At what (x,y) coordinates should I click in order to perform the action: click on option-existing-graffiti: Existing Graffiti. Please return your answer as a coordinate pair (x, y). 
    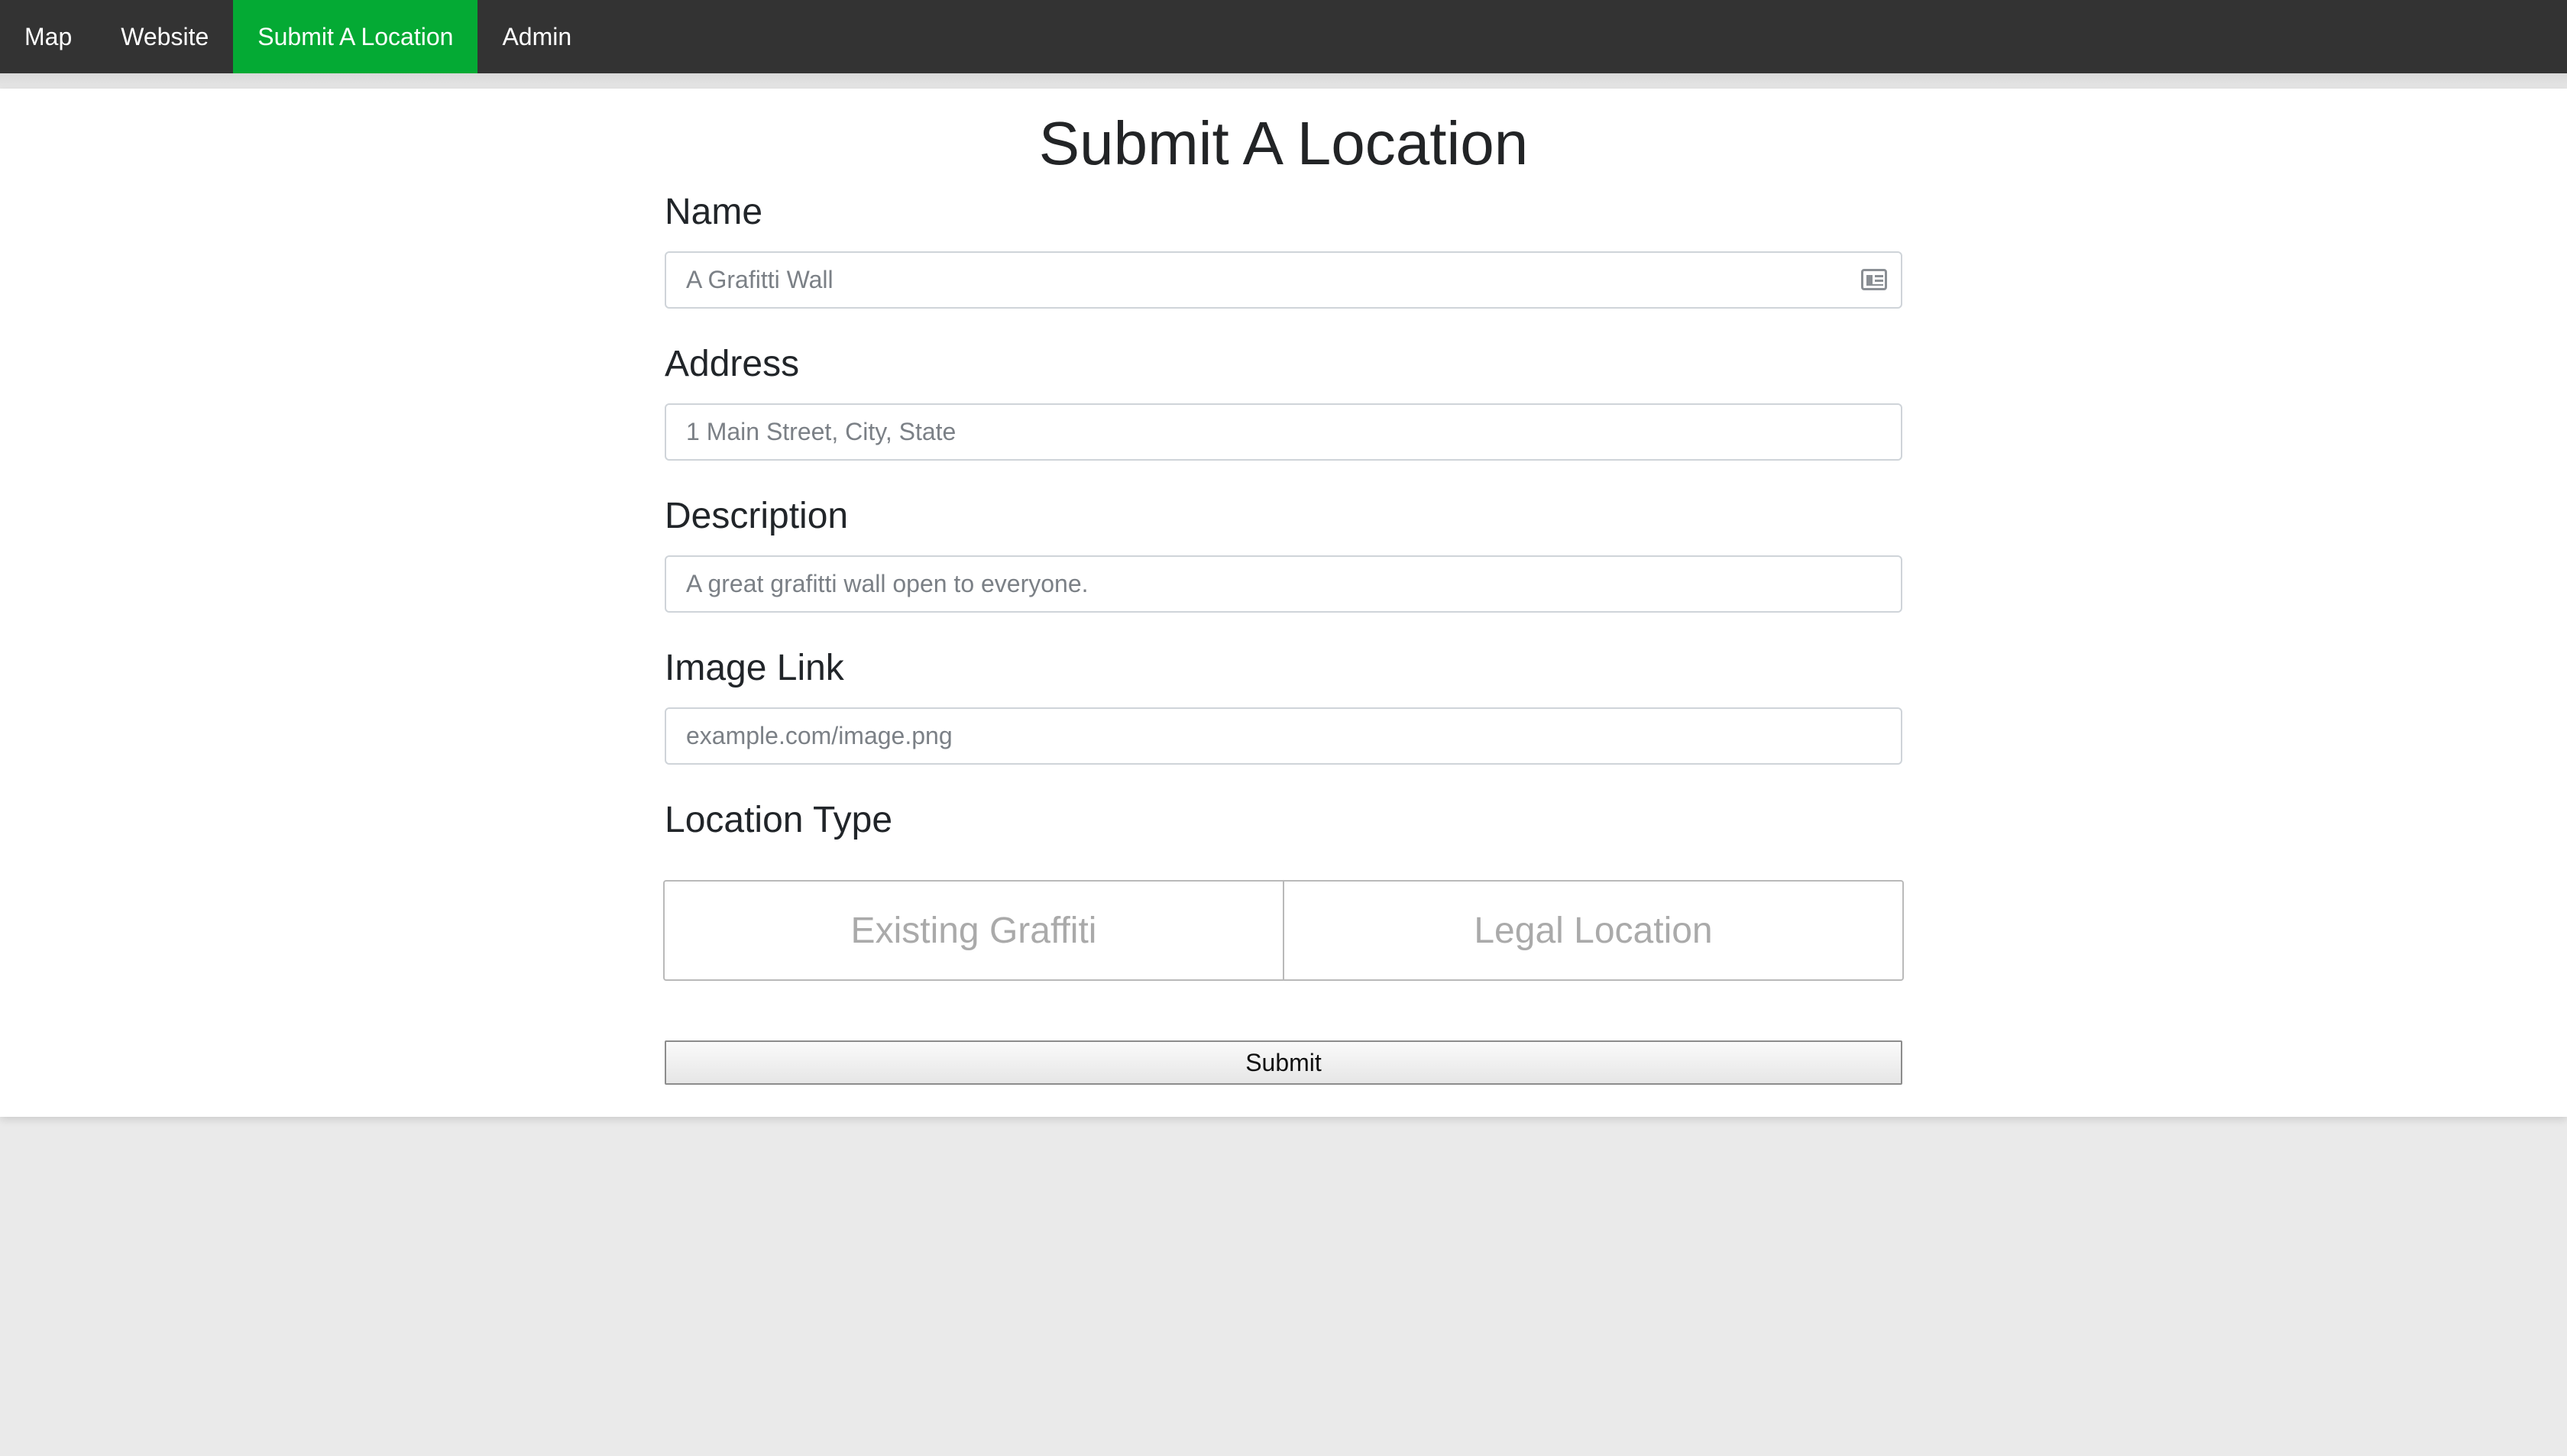
    Looking at the image, I should click on (974, 931).